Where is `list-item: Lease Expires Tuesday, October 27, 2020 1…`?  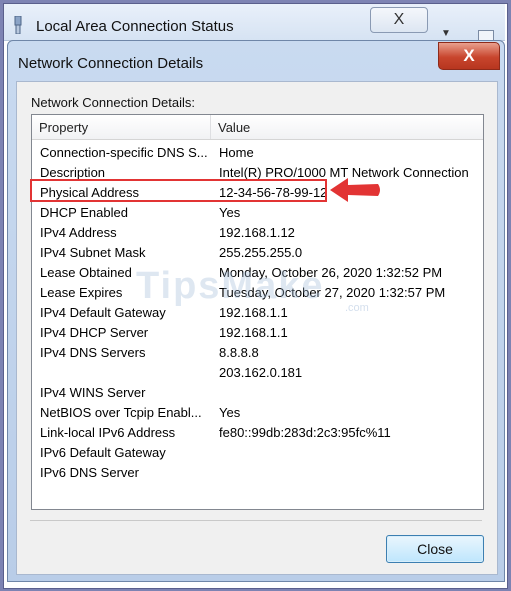
list-item: Lease Expires Tuesday, October 27, 2020 1… is located at coordinates (262, 293).